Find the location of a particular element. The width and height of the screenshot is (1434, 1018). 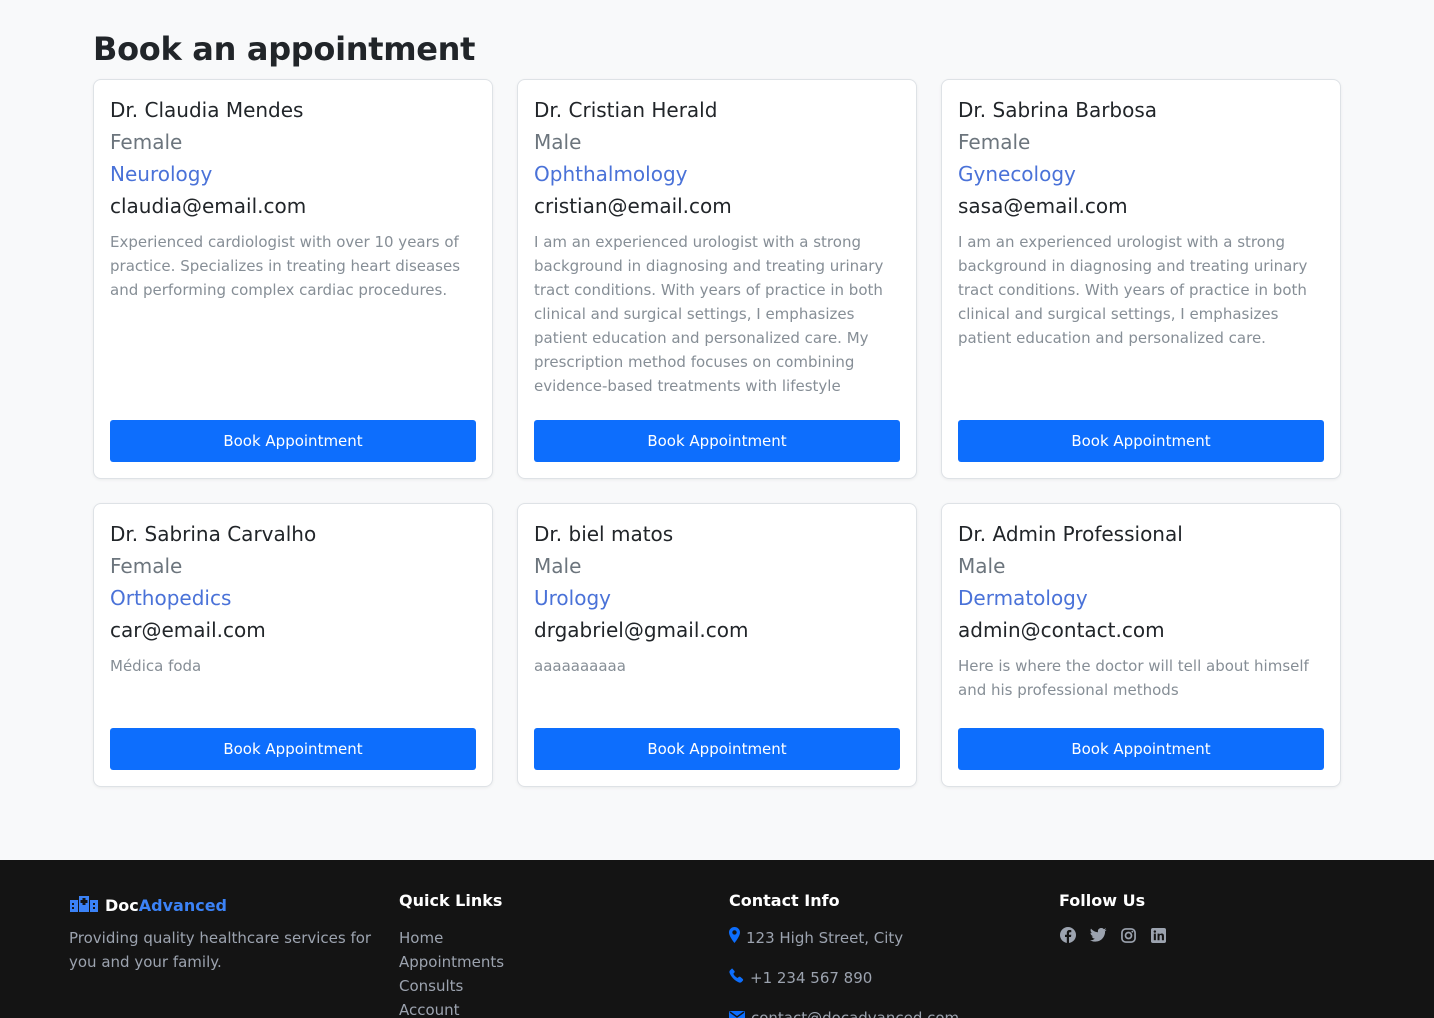

address-text: 123 High Street, City is located at coordinates (825, 938).